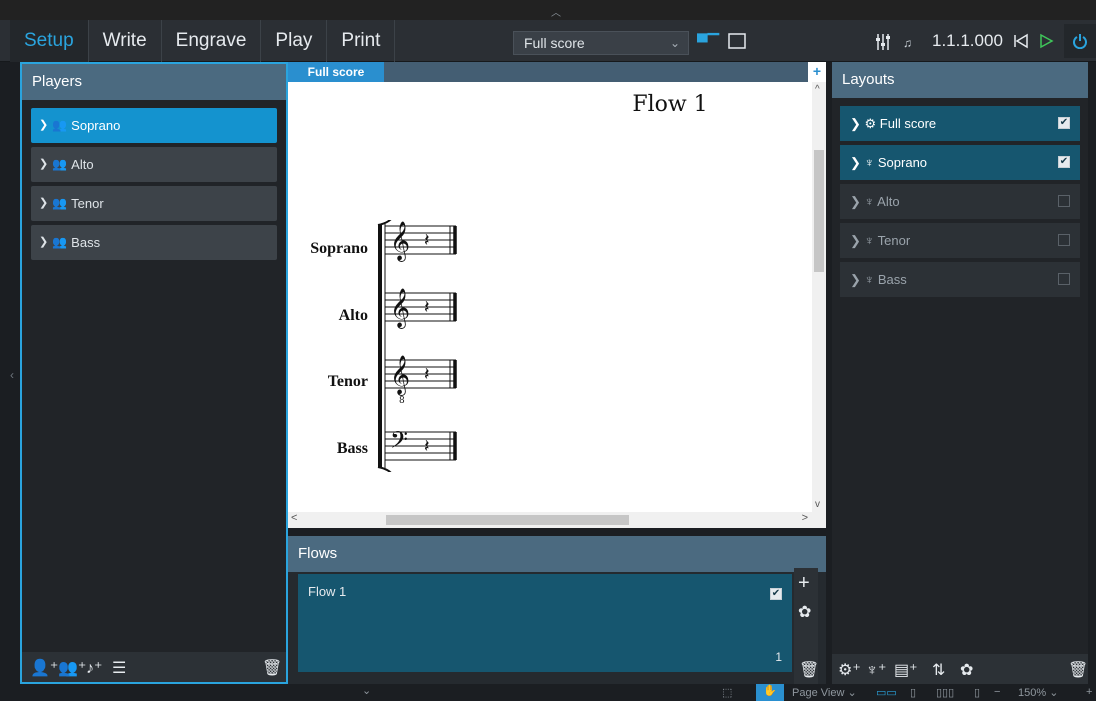 The image size is (1096, 701). Describe the element at coordinates (770, 692) in the screenshot. I see `hand-tool-icon: ✋` at that location.